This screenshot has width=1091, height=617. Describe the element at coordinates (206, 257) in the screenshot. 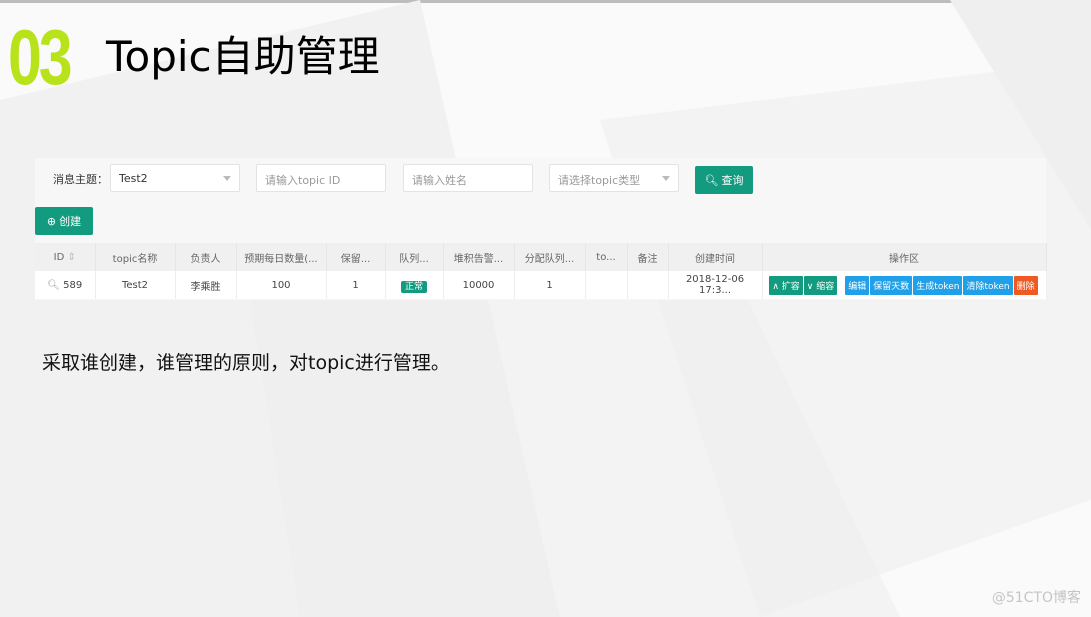

I see `col-owner: 负责人` at that location.